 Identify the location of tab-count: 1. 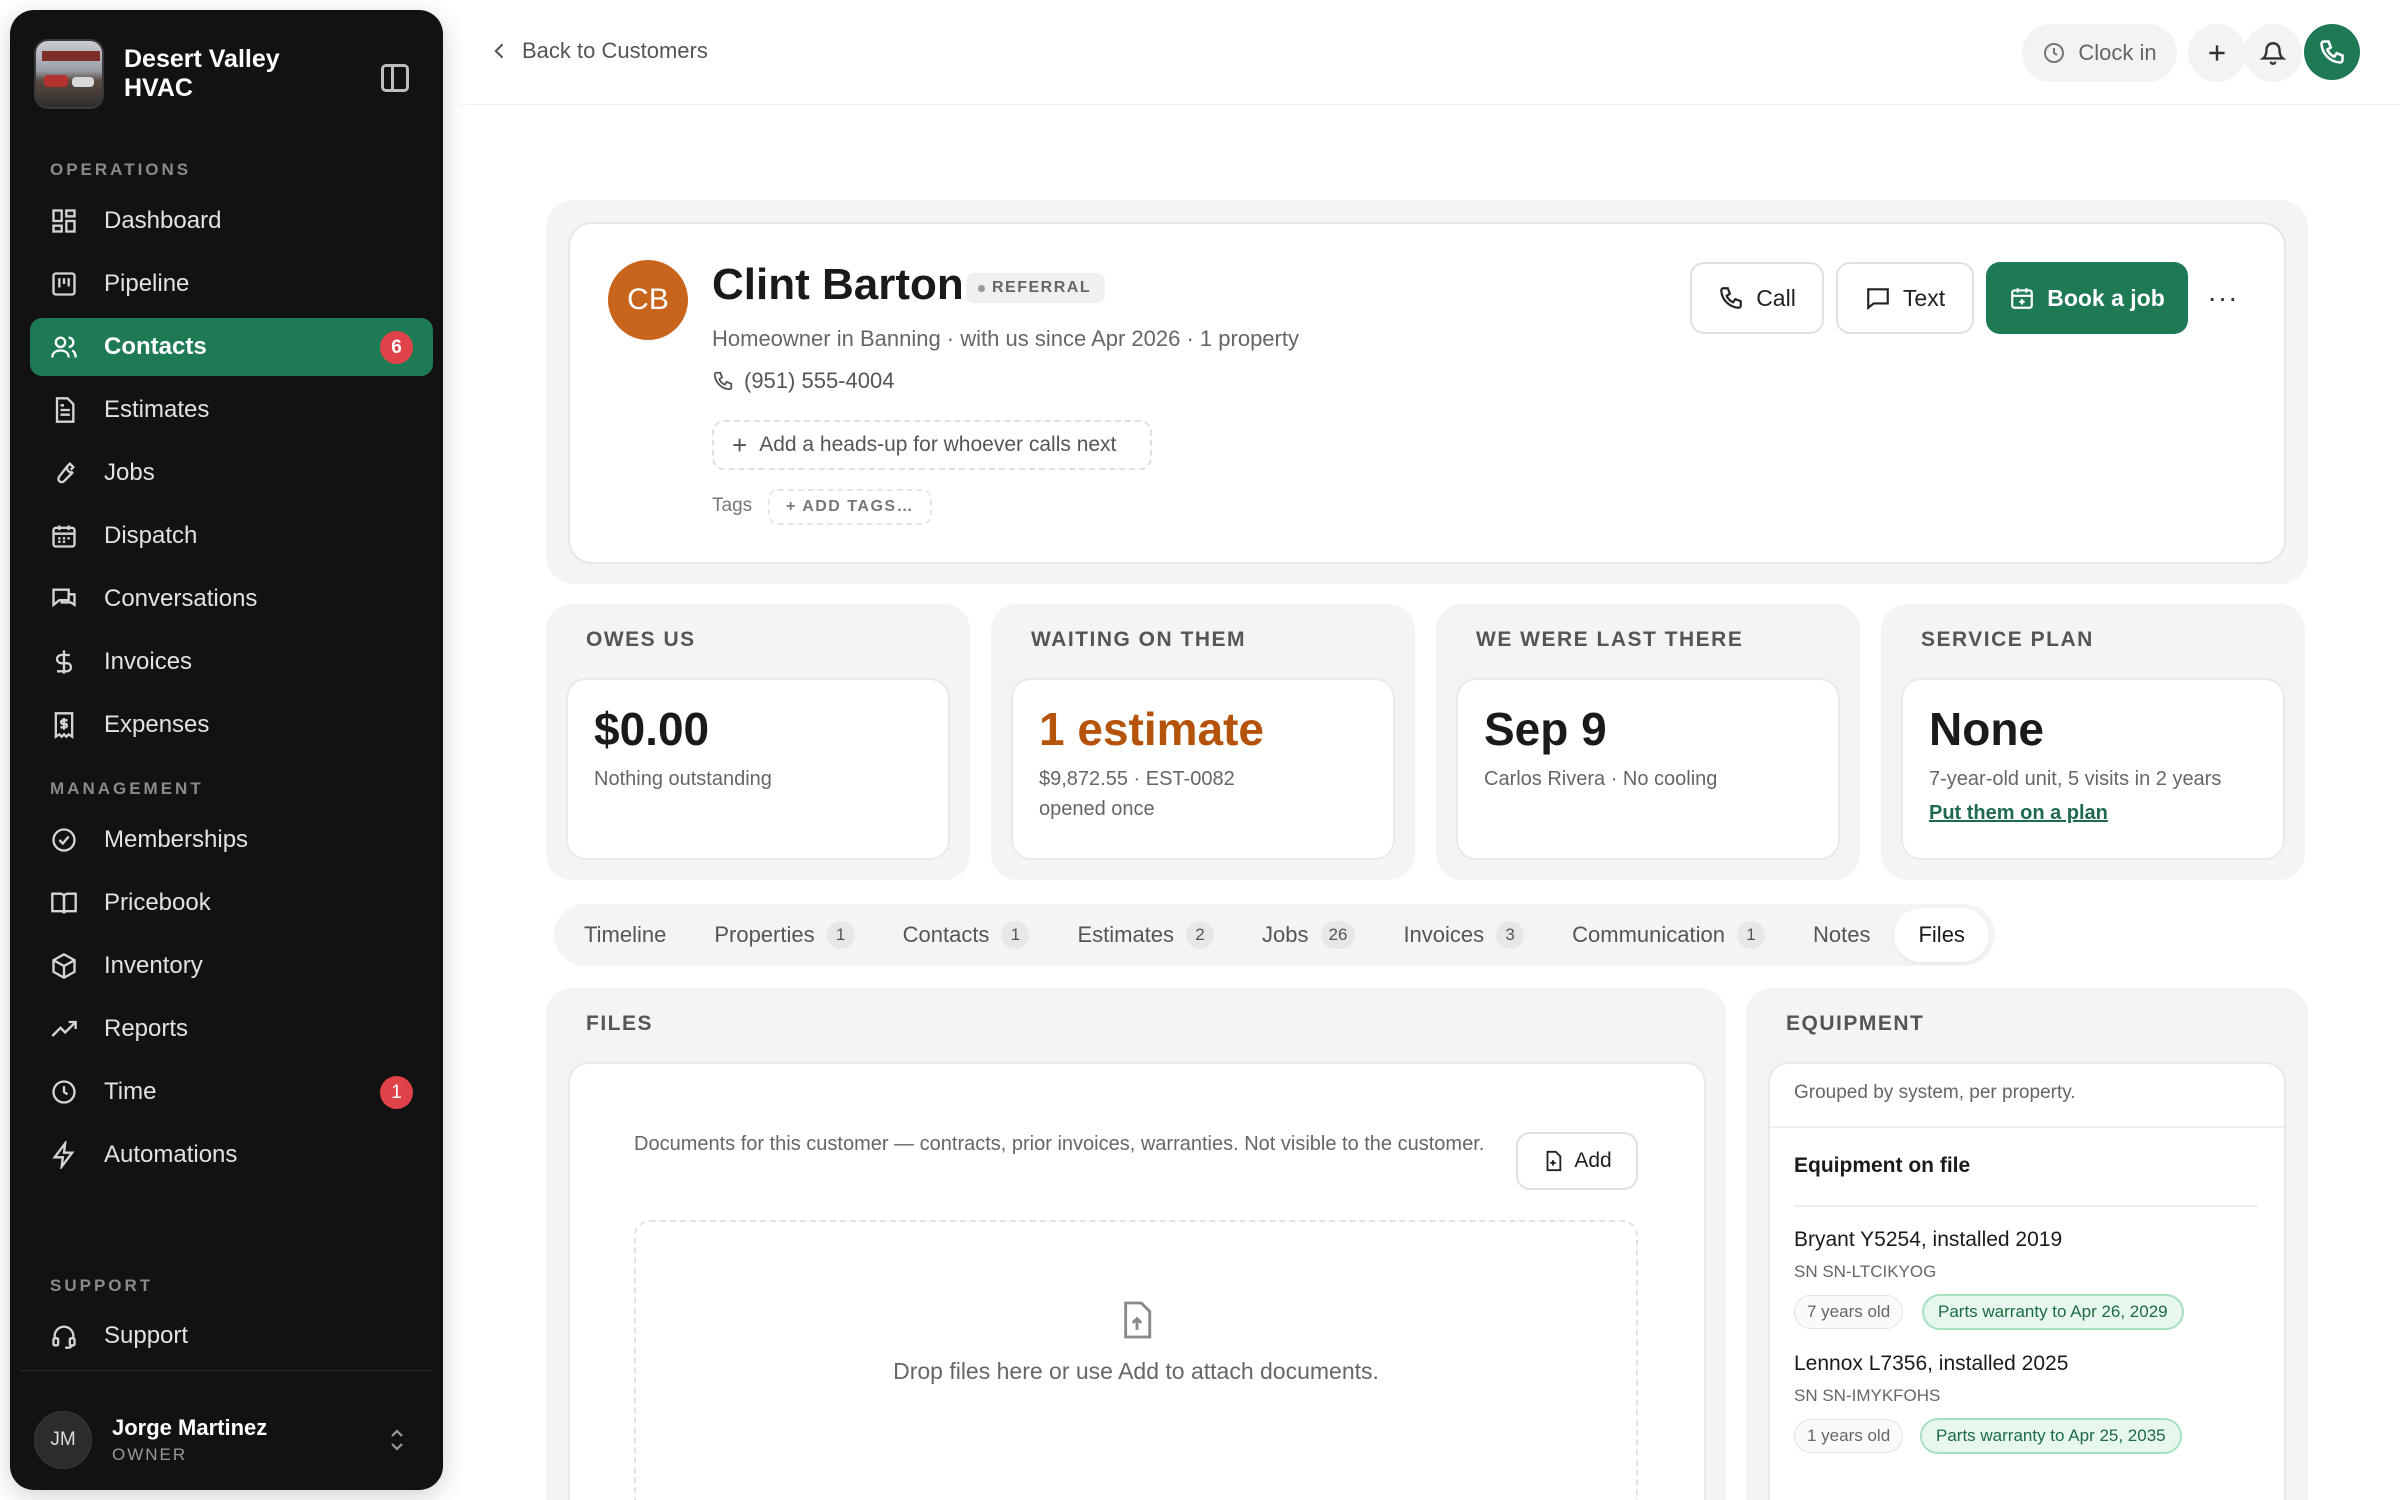
(1015, 935).